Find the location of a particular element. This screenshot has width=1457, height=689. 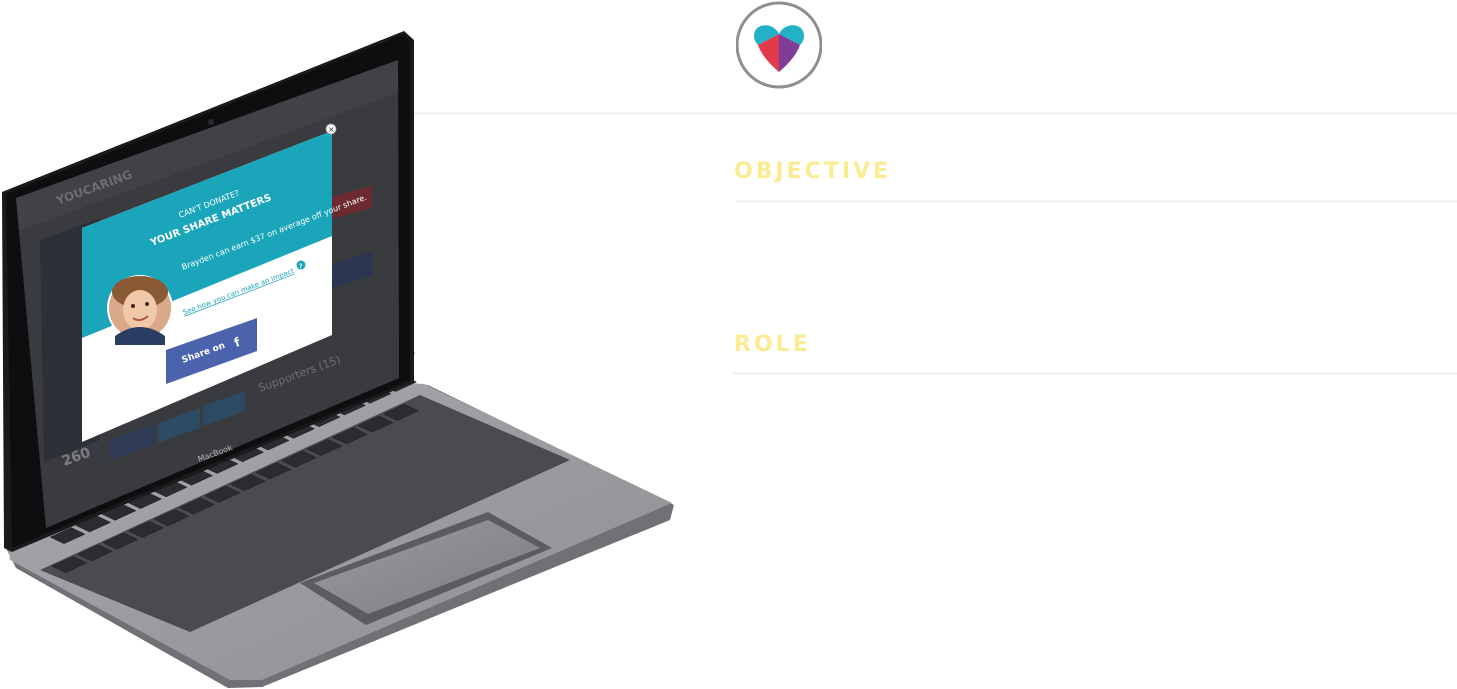

objective-heading: OBJECTIVE is located at coordinates (813, 171).